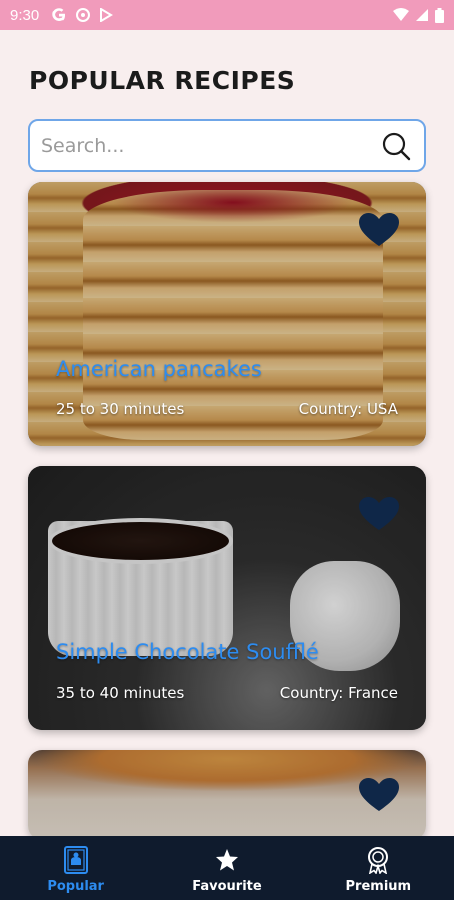 The image size is (454, 900). What do you see at coordinates (159, 369) in the screenshot?
I see `recipe-title: American pancakes` at bounding box center [159, 369].